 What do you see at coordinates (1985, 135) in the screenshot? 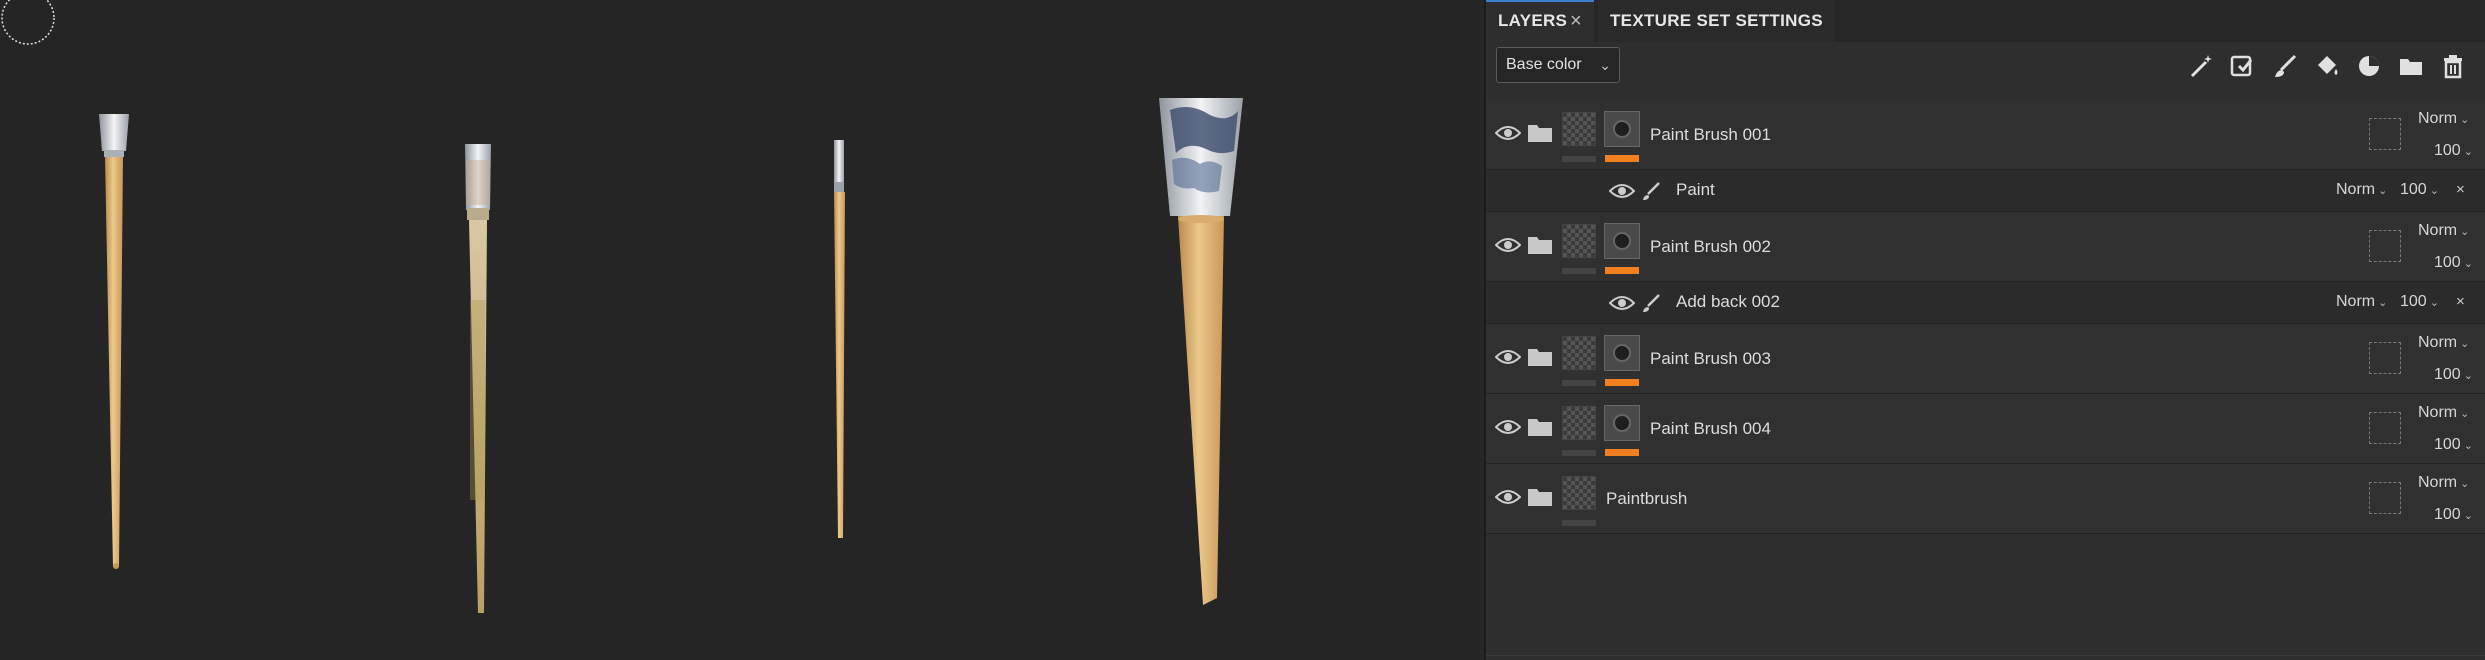
I see `layer-row-paint-brush-001: Paint Brush 001 Norm ⌄ 100 ⌄` at bounding box center [1985, 135].